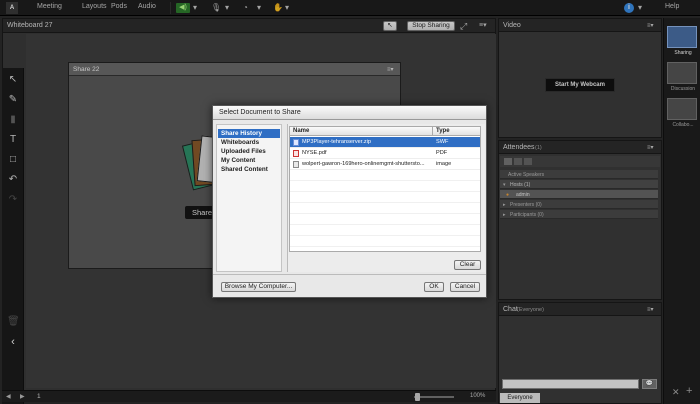  I want to click on dialog-header: Select Document to Share, so click(349, 113).